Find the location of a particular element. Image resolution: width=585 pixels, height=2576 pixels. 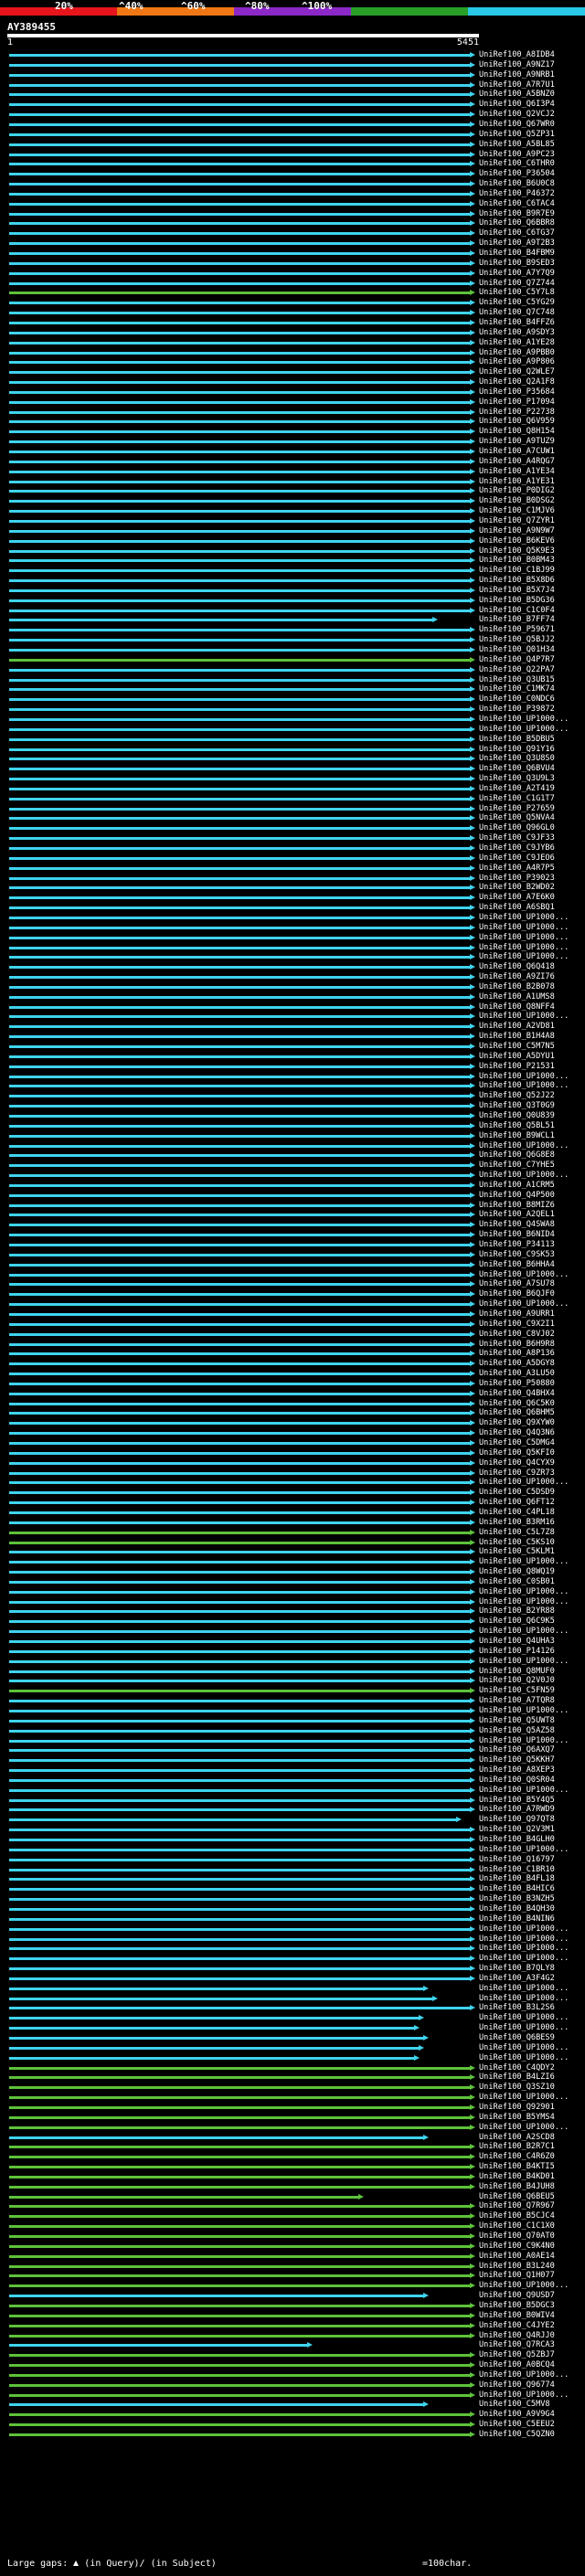

hit-label: UniRef100_Q5UWT8 is located at coordinates (517, 1721).